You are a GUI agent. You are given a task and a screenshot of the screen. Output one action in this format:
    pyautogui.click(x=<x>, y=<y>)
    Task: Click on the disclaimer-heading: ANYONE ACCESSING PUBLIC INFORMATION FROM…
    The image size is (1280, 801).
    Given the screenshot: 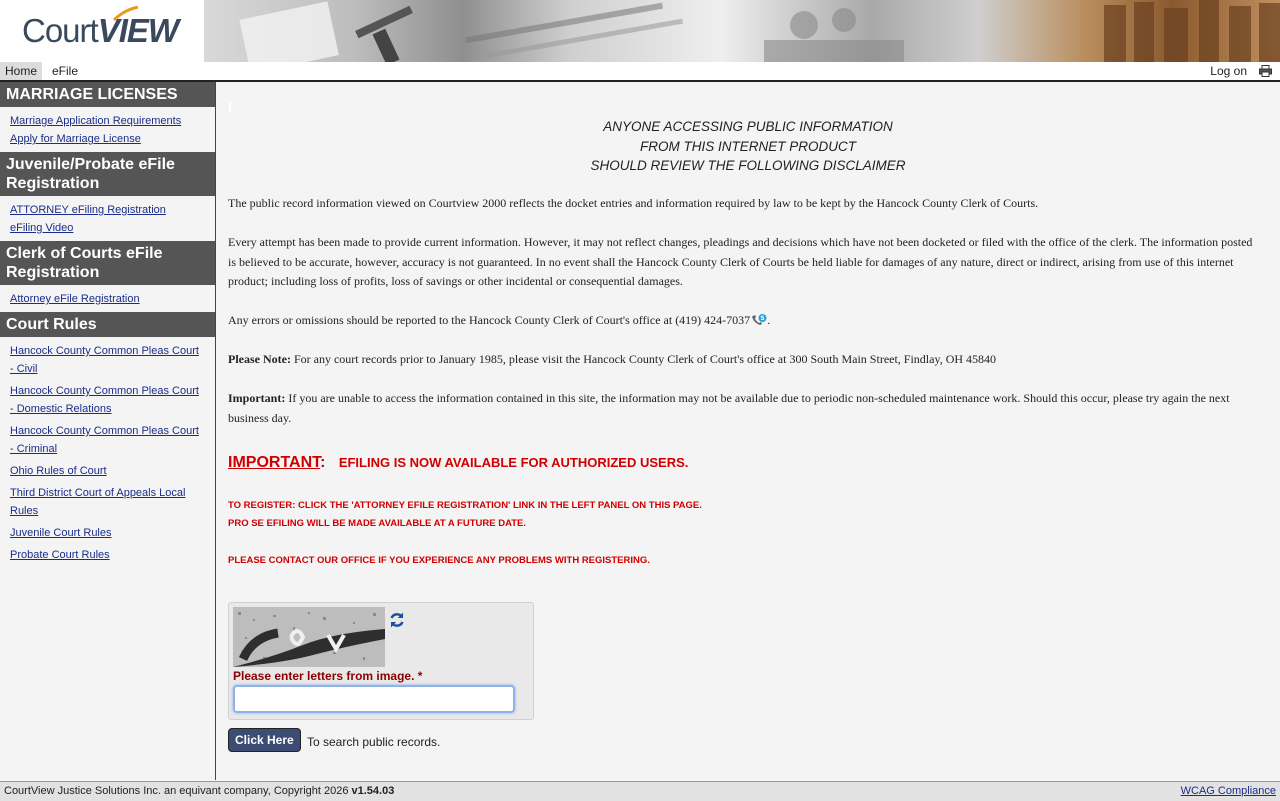 What is the action you would take?
    pyautogui.click(x=748, y=146)
    